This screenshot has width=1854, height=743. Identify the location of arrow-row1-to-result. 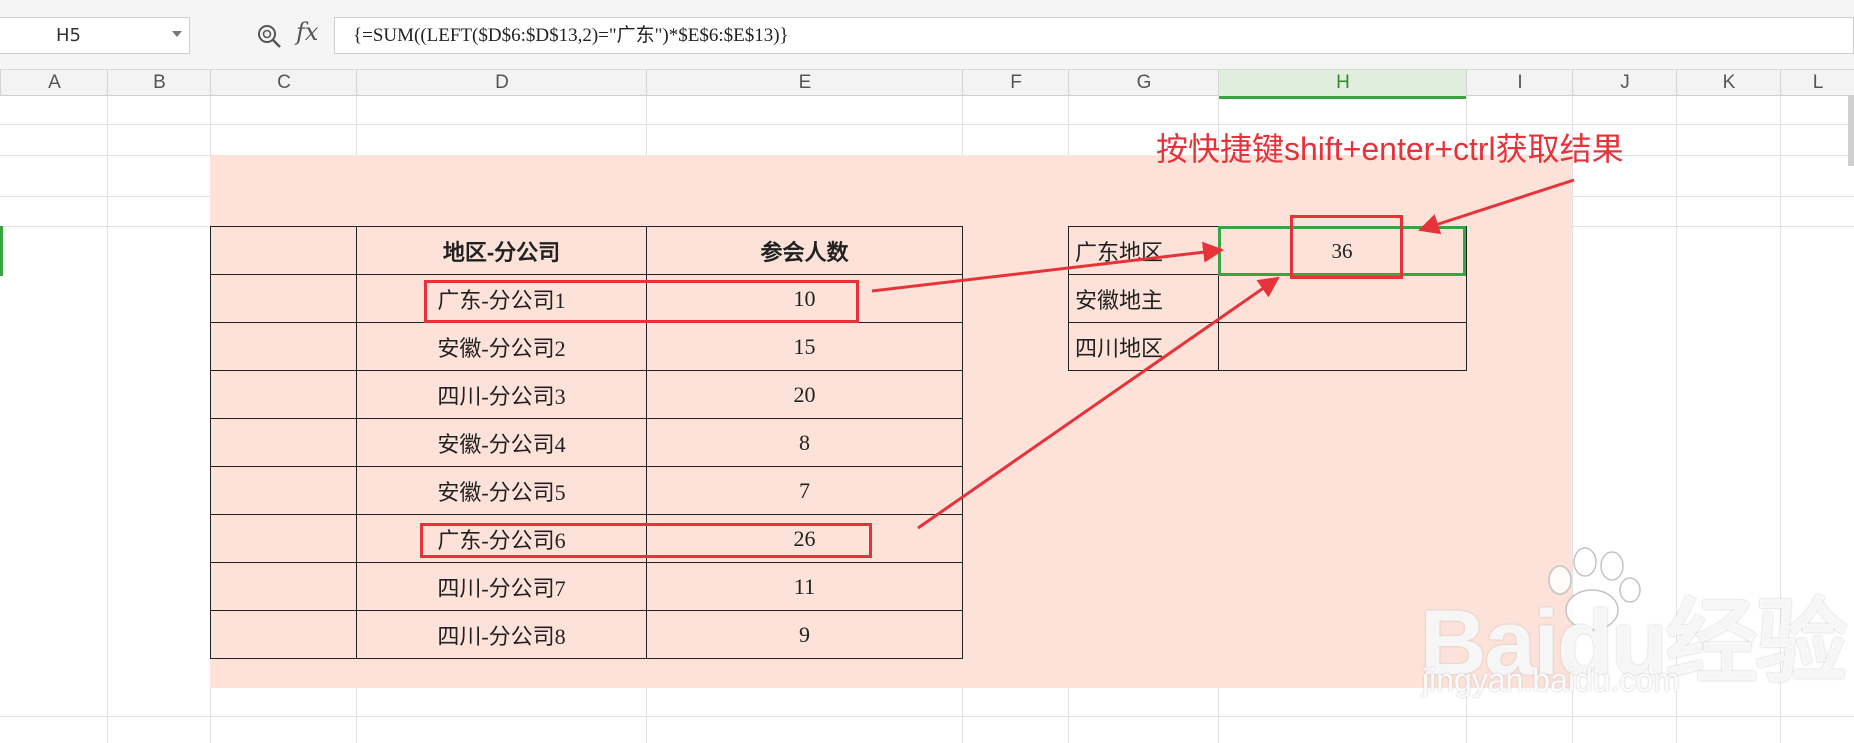
(1048, 267).